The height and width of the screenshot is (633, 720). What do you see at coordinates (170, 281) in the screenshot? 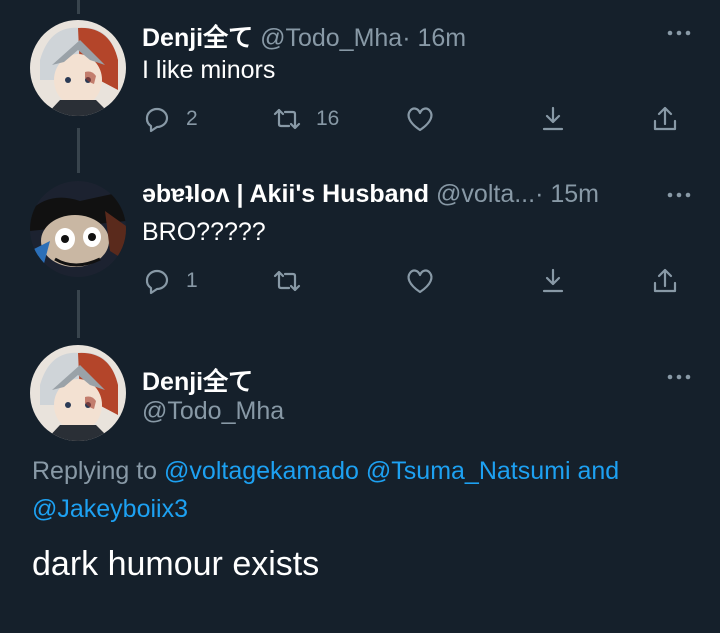
I see `reply-button: 1` at bounding box center [170, 281].